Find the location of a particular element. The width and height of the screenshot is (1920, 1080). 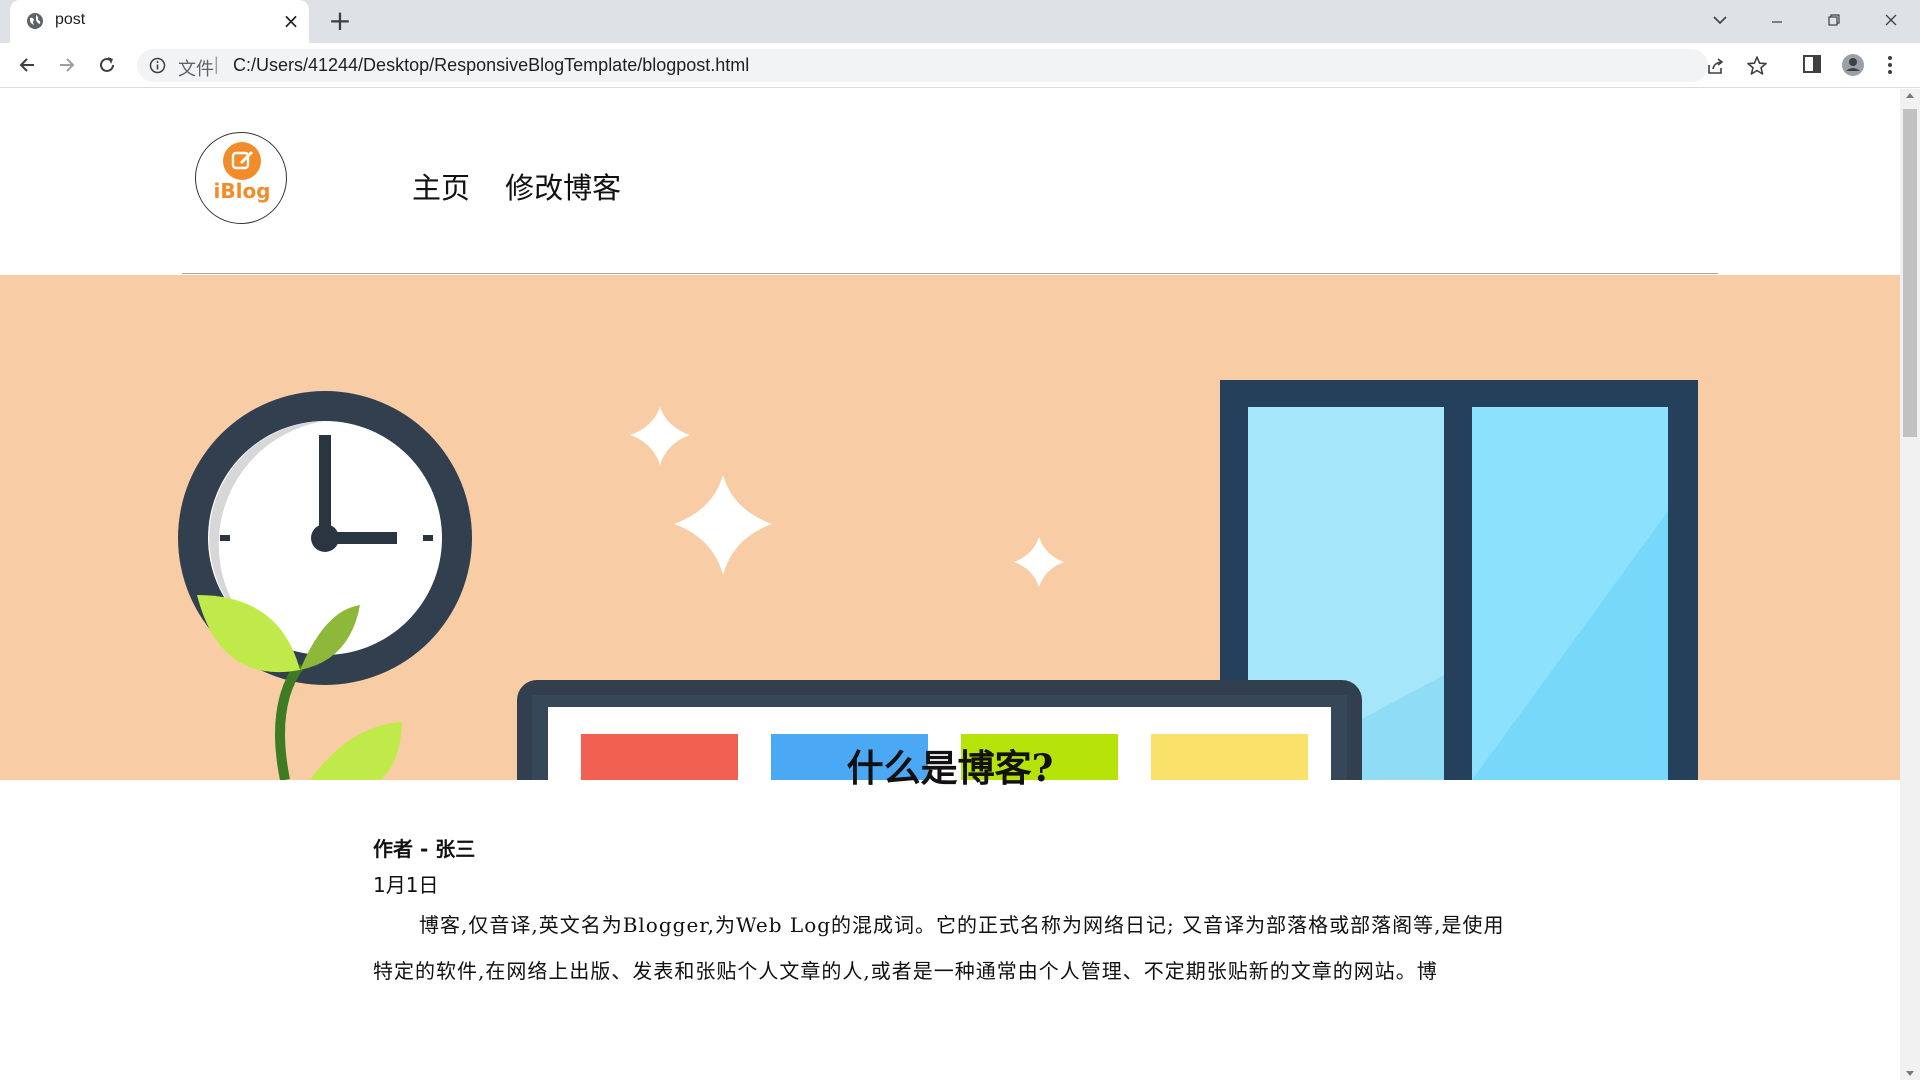

tab-title: post is located at coordinates (70, 19).